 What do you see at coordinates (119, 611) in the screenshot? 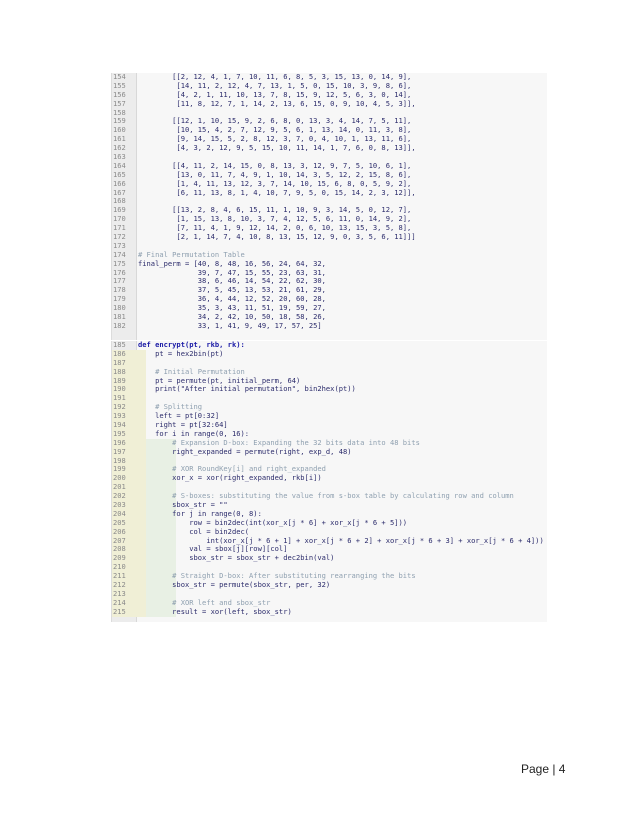
I see `line-number: 215` at bounding box center [119, 611].